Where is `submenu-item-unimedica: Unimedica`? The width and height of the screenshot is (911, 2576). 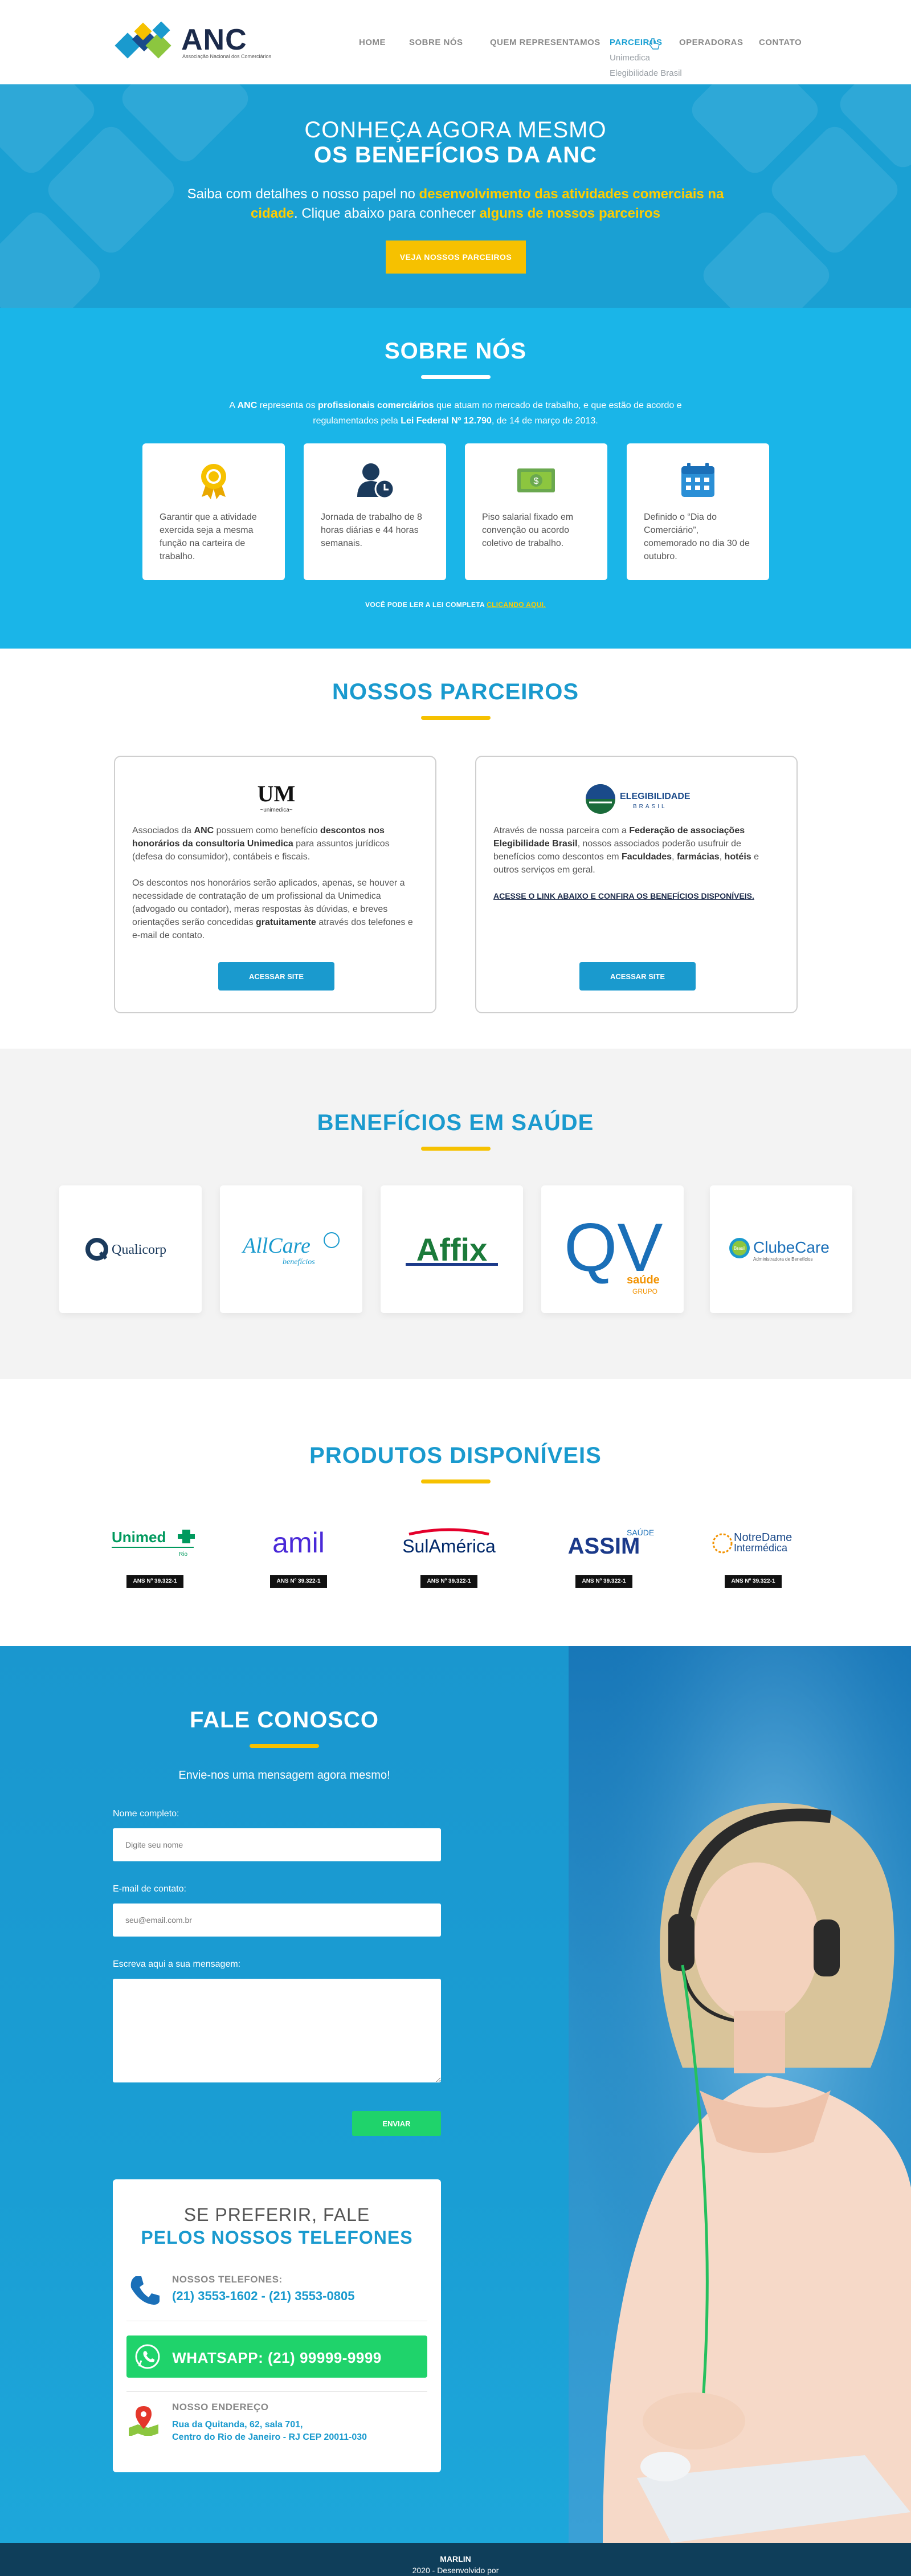
submenu-item-unimedica: Unimedica is located at coordinates (646, 58).